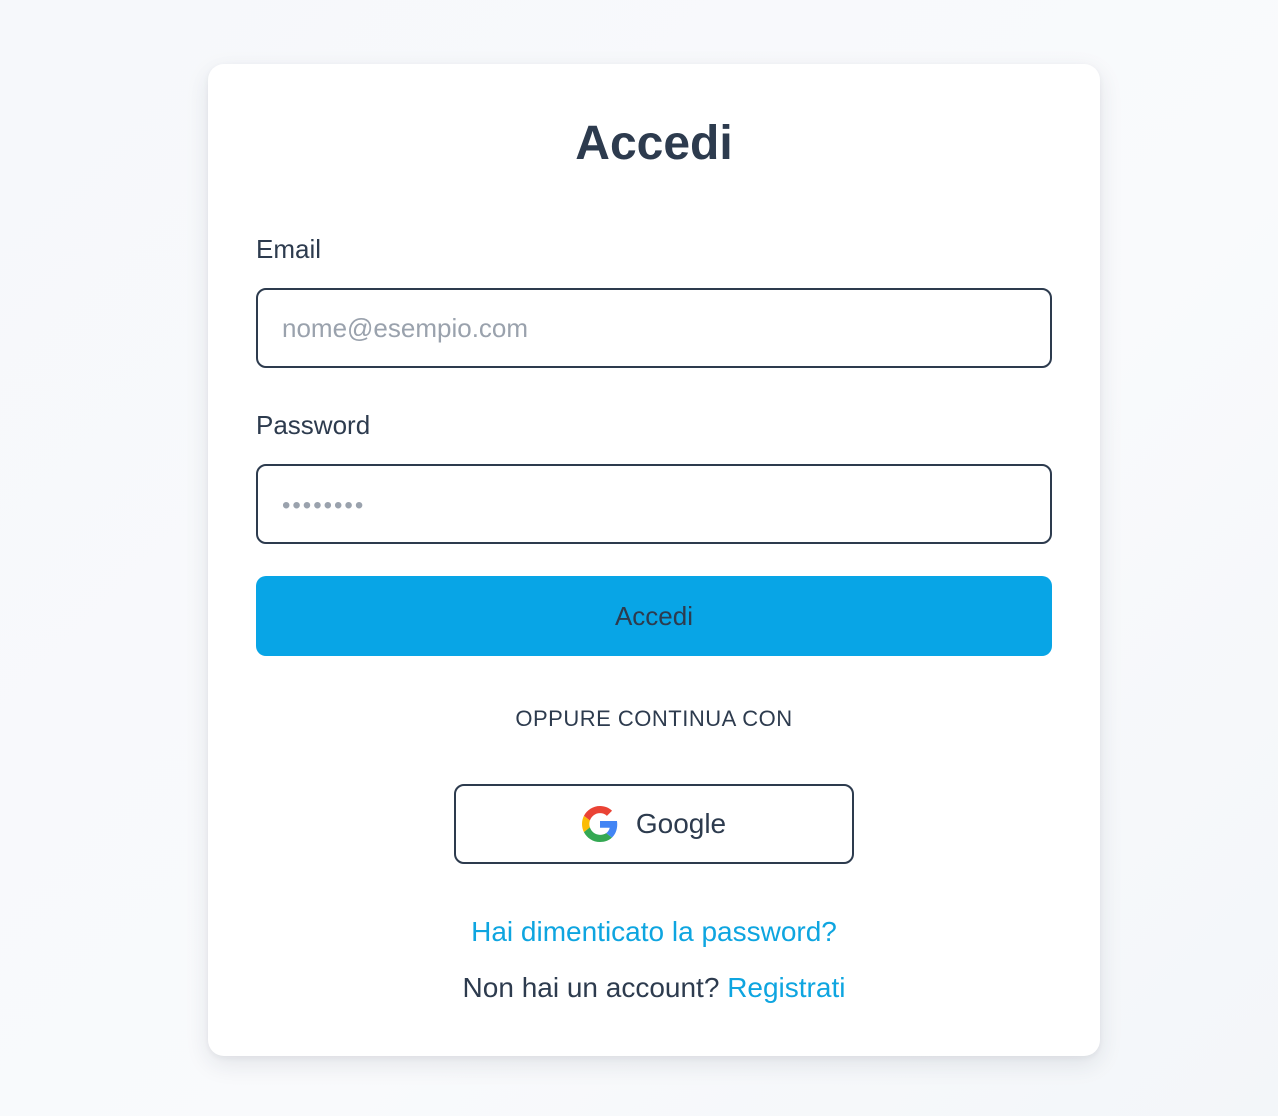 The image size is (1278, 1116). I want to click on signup-row: Non hai un account? Registrati, so click(654, 988).